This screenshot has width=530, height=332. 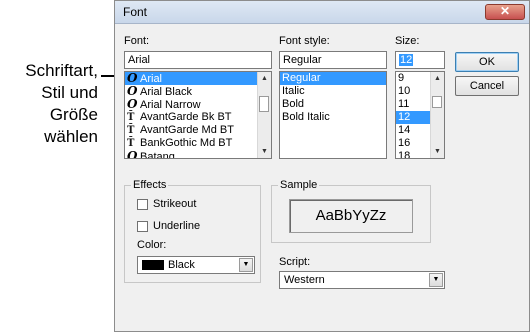 I want to click on sample-preview: AaBbYyZz, so click(x=351, y=216).